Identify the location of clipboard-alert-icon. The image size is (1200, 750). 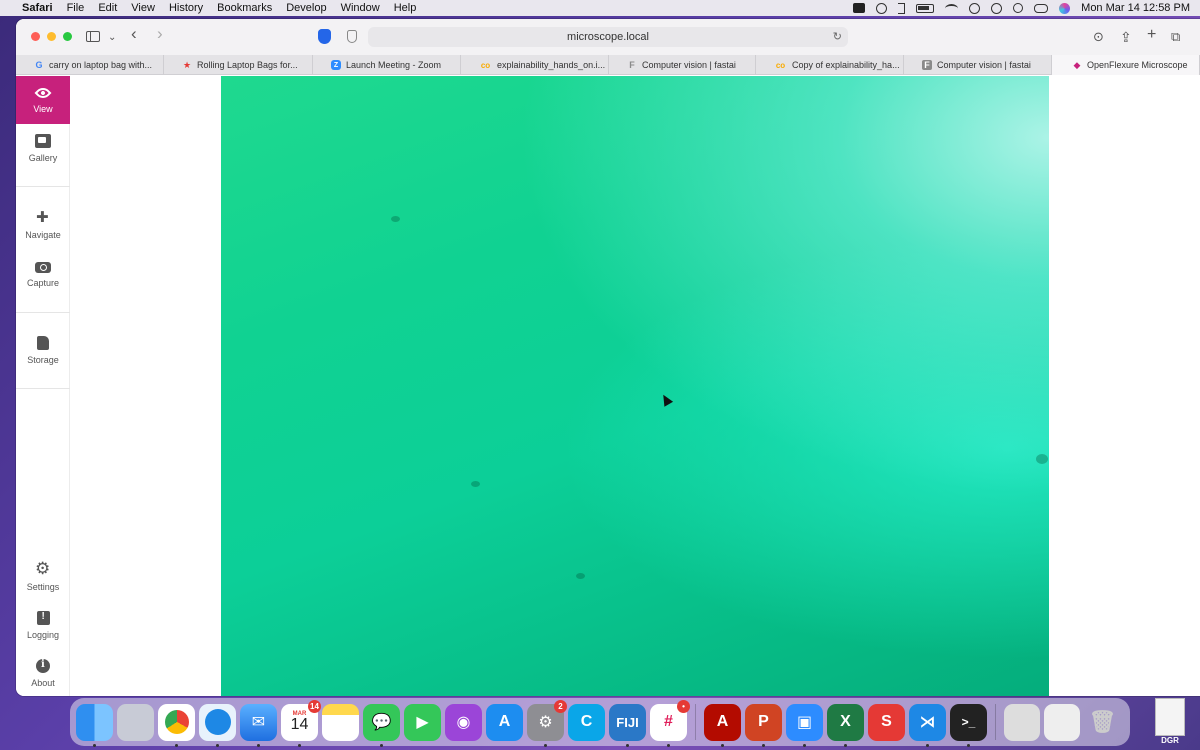
(43, 617).